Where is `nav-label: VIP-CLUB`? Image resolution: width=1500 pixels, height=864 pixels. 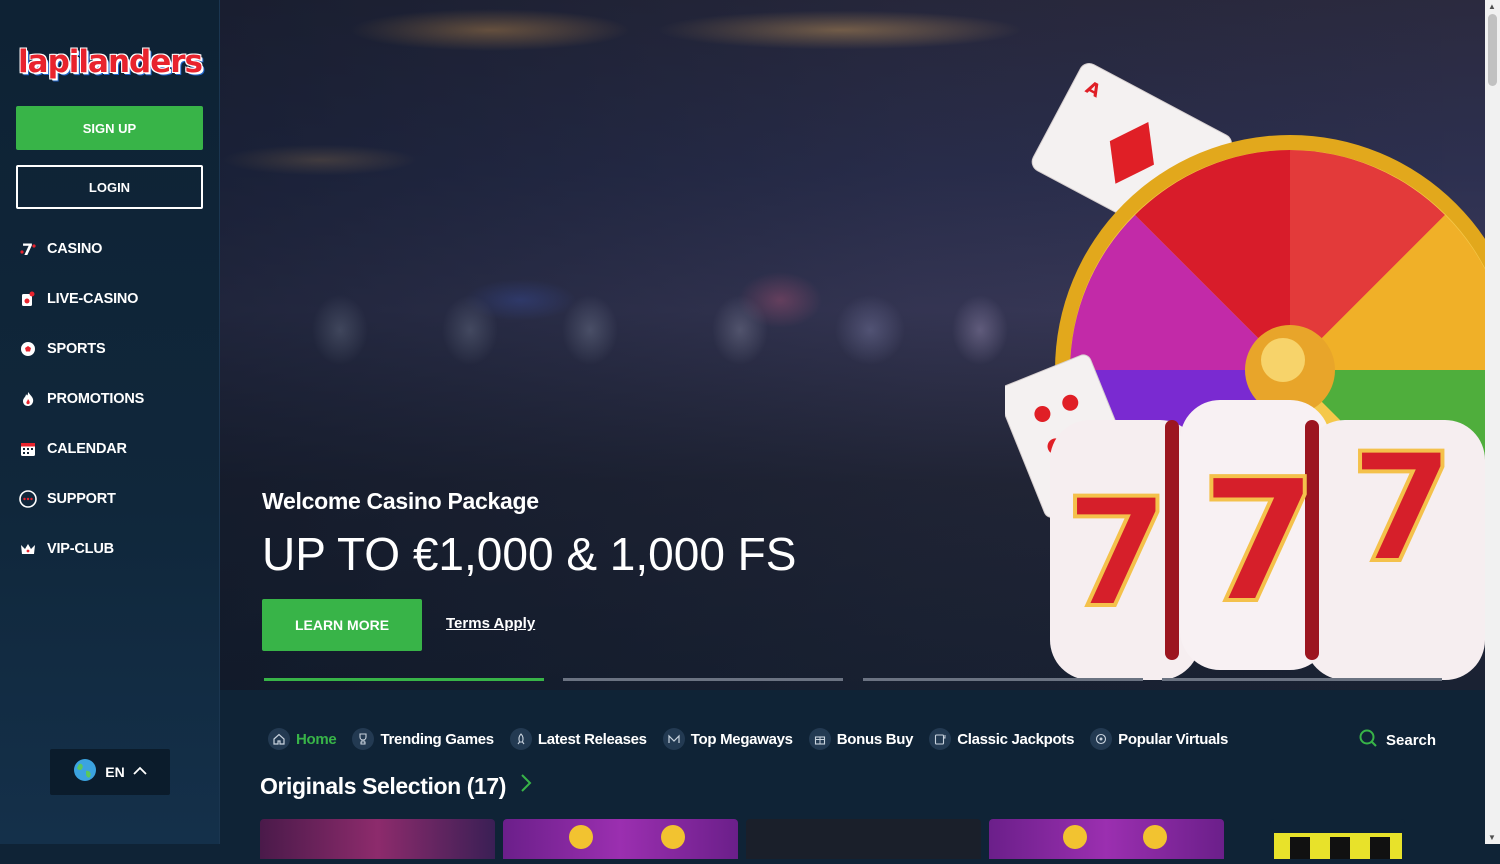
nav-label: VIP-CLUB is located at coordinates (80, 549).